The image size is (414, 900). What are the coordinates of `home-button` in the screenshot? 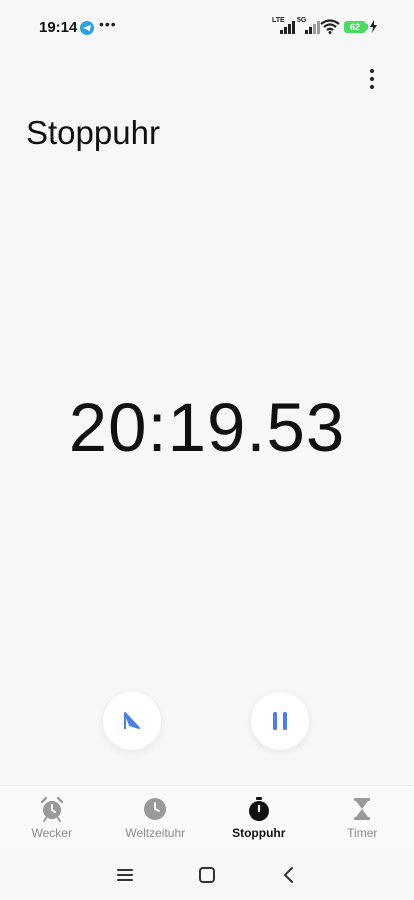 It's located at (207, 875).